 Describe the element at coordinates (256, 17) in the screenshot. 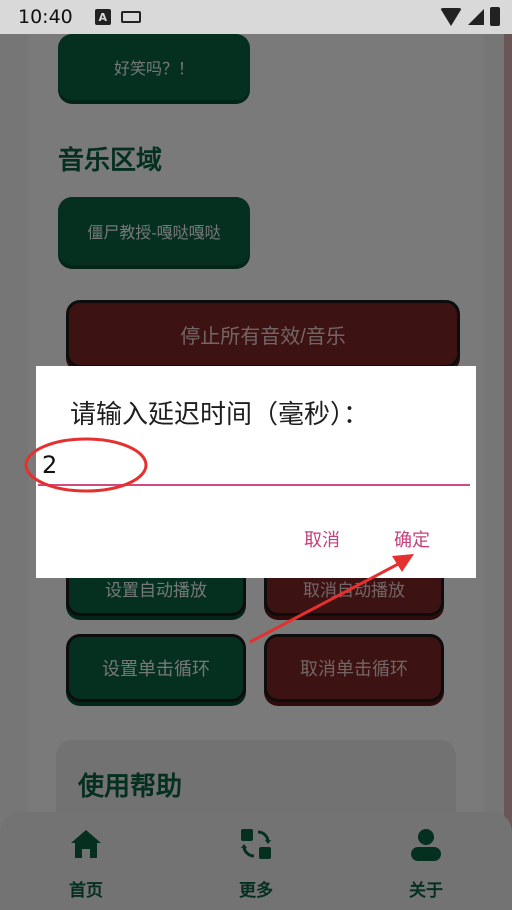

I see `status-bar: 10:40 A` at that location.